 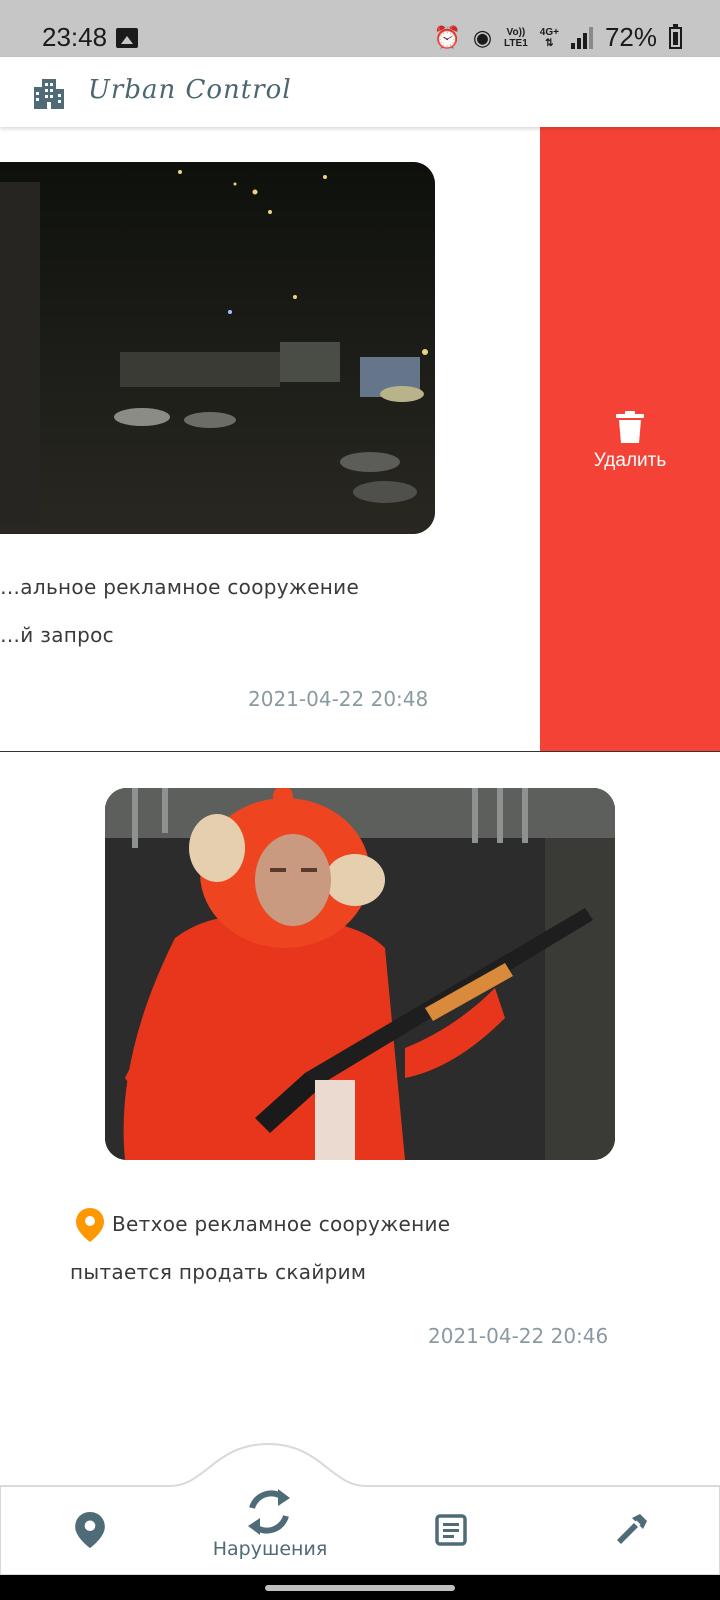 What do you see at coordinates (360, 751) in the screenshot?
I see `card-divider` at bounding box center [360, 751].